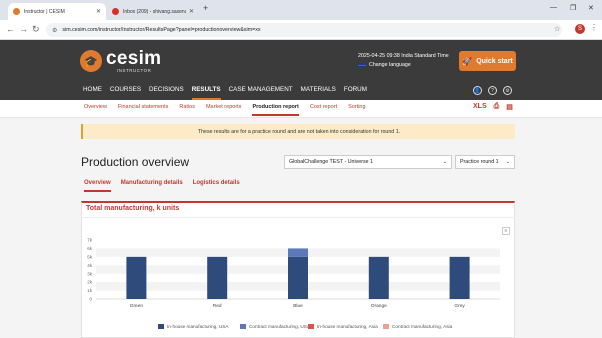 This screenshot has height=338, width=602. Describe the element at coordinates (90, 299) in the screenshot. I see `y-tick-label: 0` at that location.